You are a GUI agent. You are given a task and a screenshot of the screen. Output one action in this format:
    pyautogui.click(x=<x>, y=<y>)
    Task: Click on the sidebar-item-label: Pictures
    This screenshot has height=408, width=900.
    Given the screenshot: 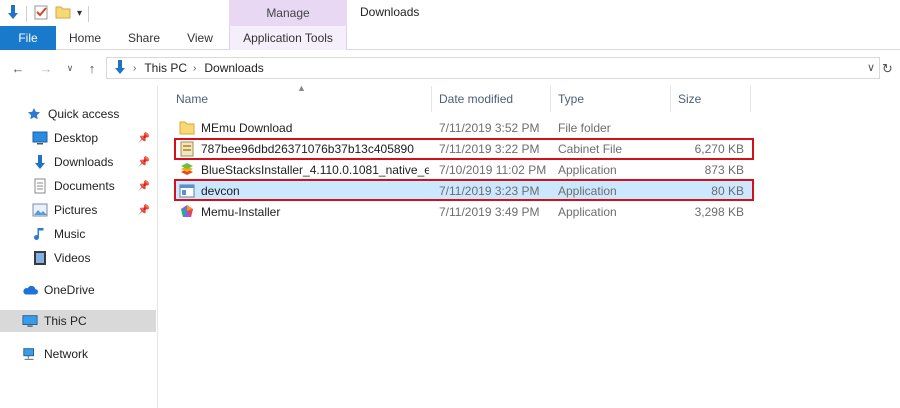 What is the action you would take?
    pyautogui.click(x=76, y=210)
    